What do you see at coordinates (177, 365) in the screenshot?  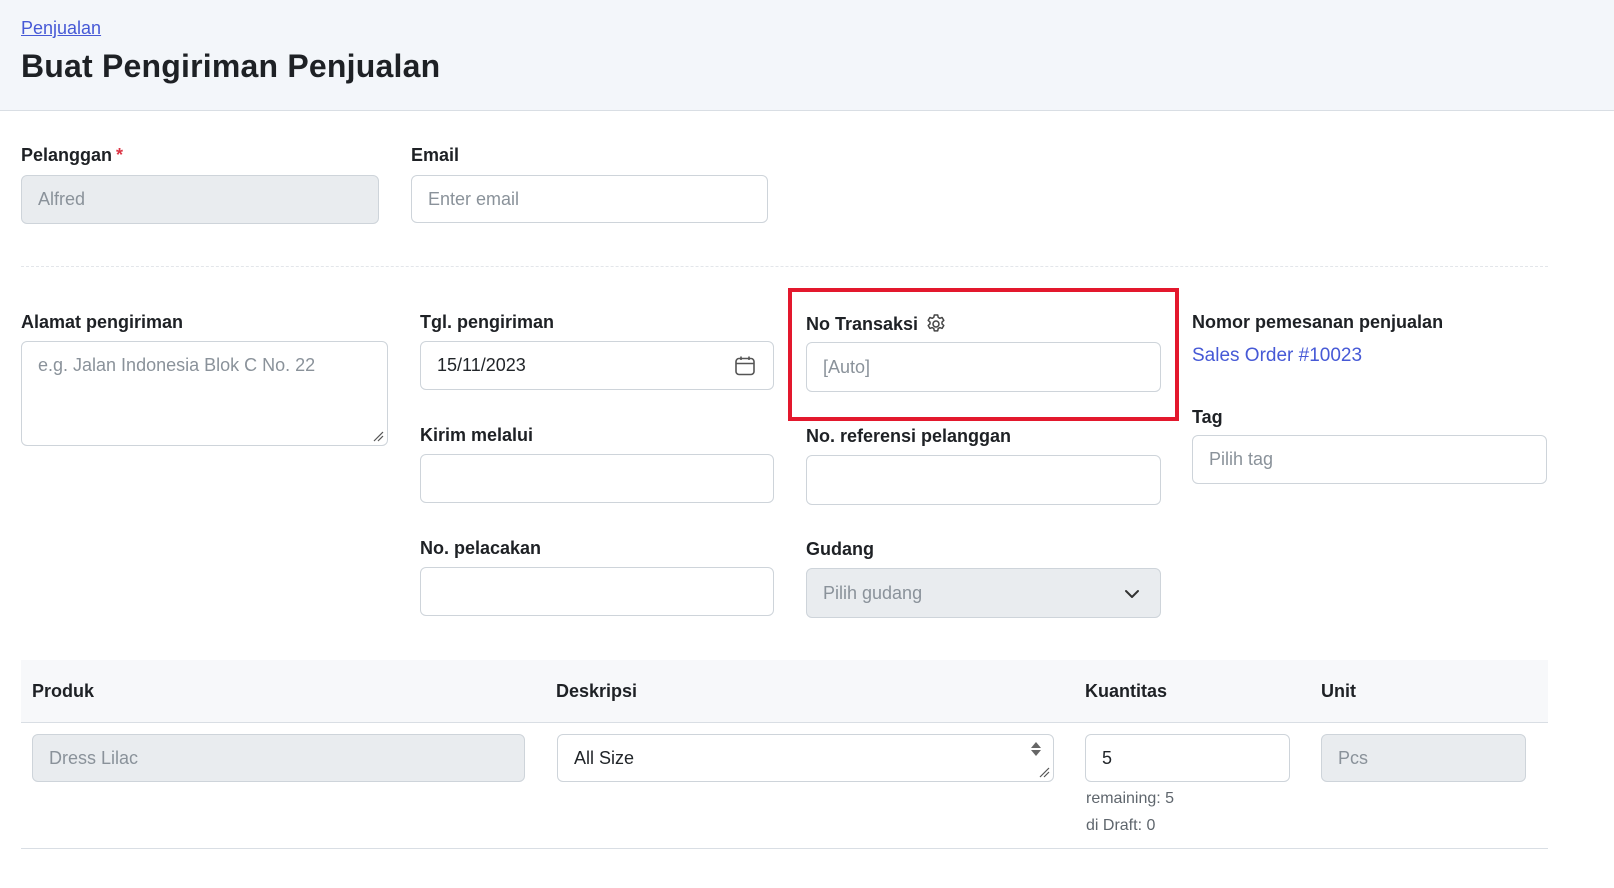 I see `shipping-address-placeholder: e.g. Jalan Indonesia Blok C No. 22` at bounding box center [177, 365].